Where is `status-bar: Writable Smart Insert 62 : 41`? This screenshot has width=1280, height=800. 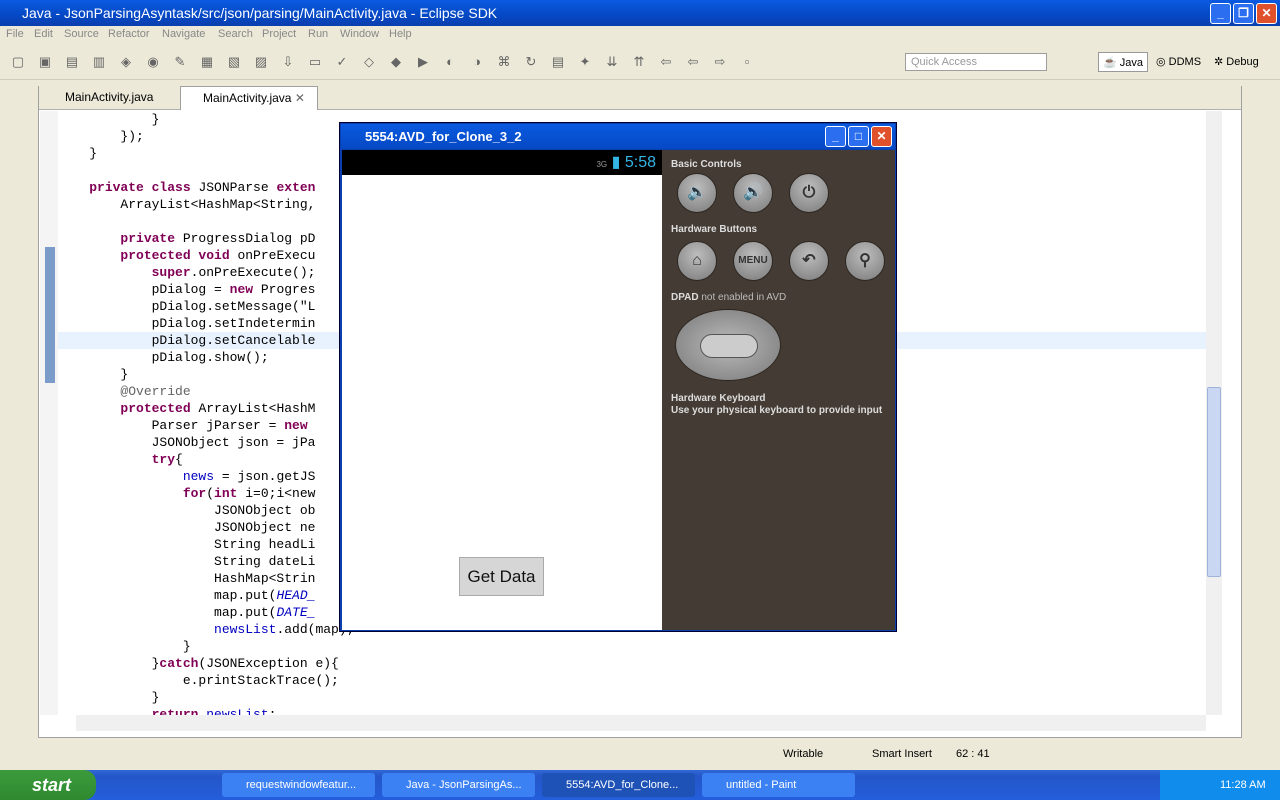 status-bar: Writable Smart Insert 62 : 41 is located at coordinates (640, 755).